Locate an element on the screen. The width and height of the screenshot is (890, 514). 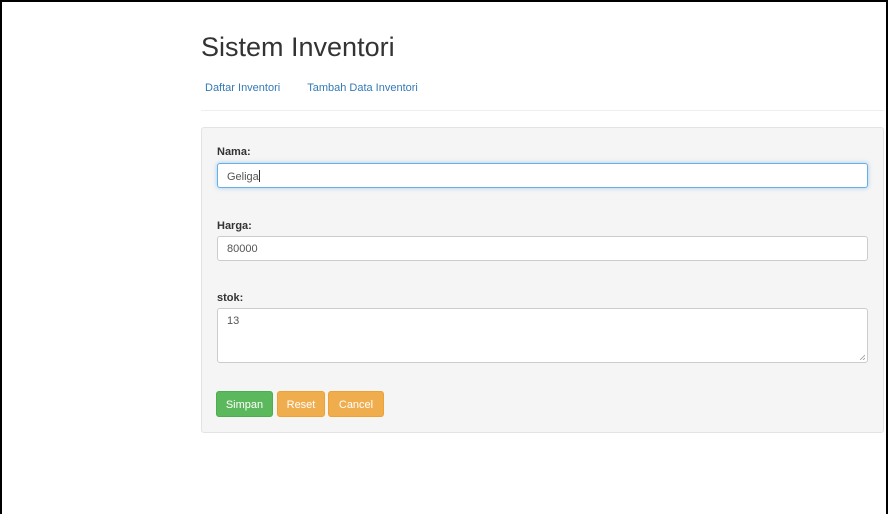
nav-link-daftar-inventori: Daftar Inventori is located at coordinates (240, 88).